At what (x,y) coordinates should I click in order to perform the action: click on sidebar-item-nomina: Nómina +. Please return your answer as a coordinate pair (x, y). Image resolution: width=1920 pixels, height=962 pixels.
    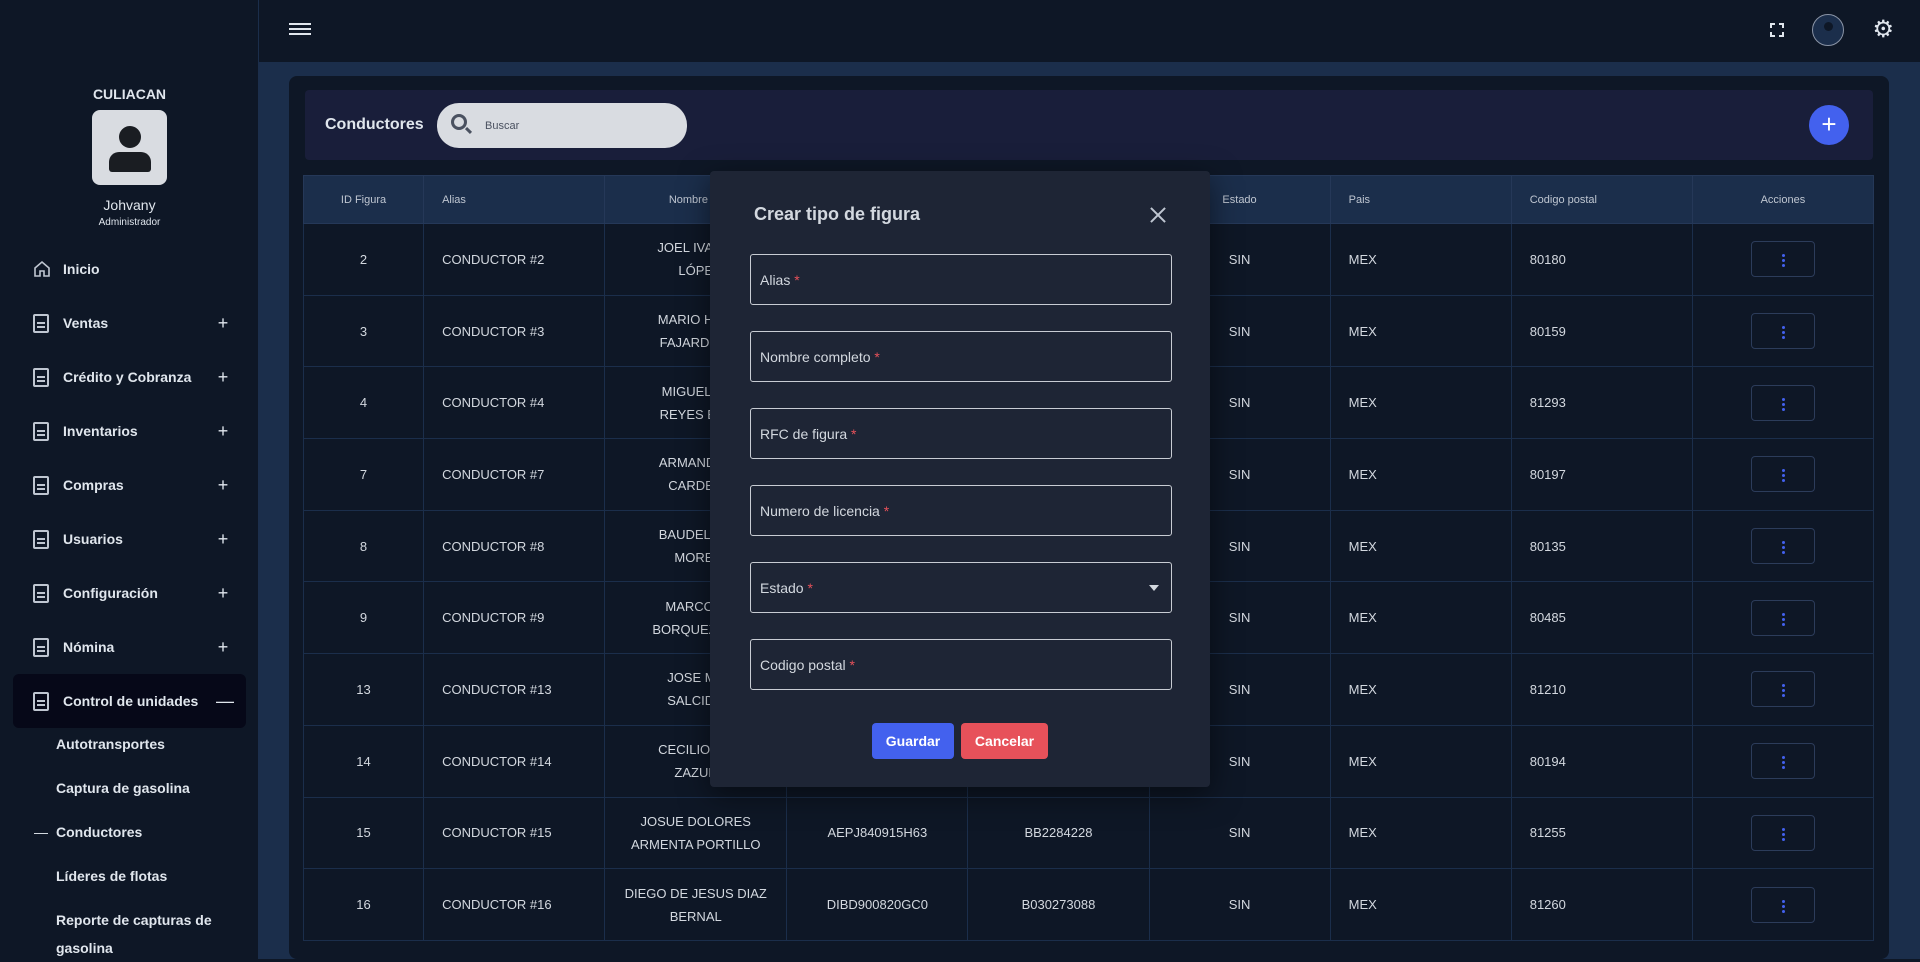
    Looking at the image, I should click on (129, 647).